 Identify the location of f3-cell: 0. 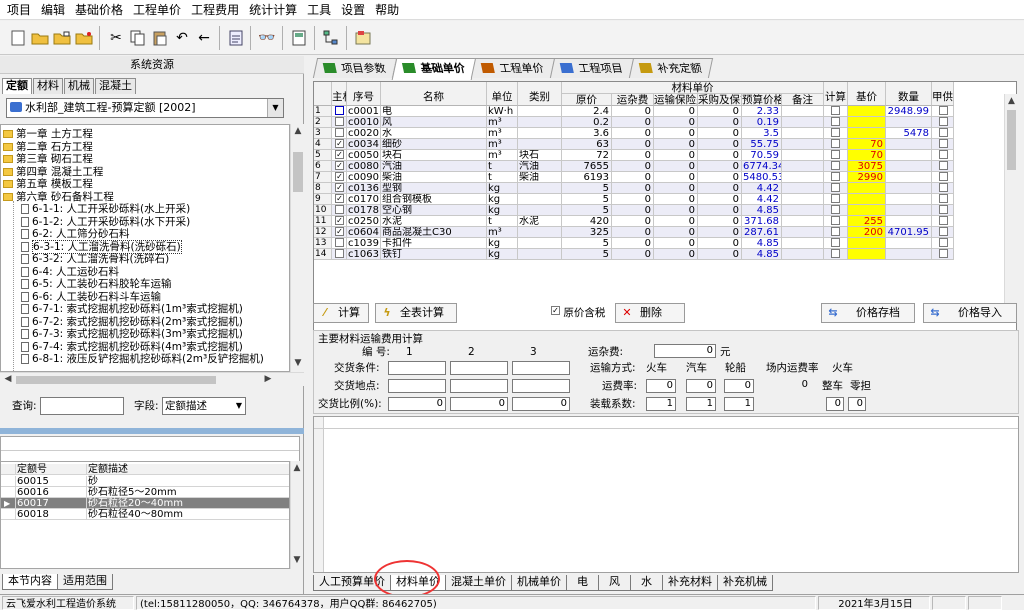
(720, 243).